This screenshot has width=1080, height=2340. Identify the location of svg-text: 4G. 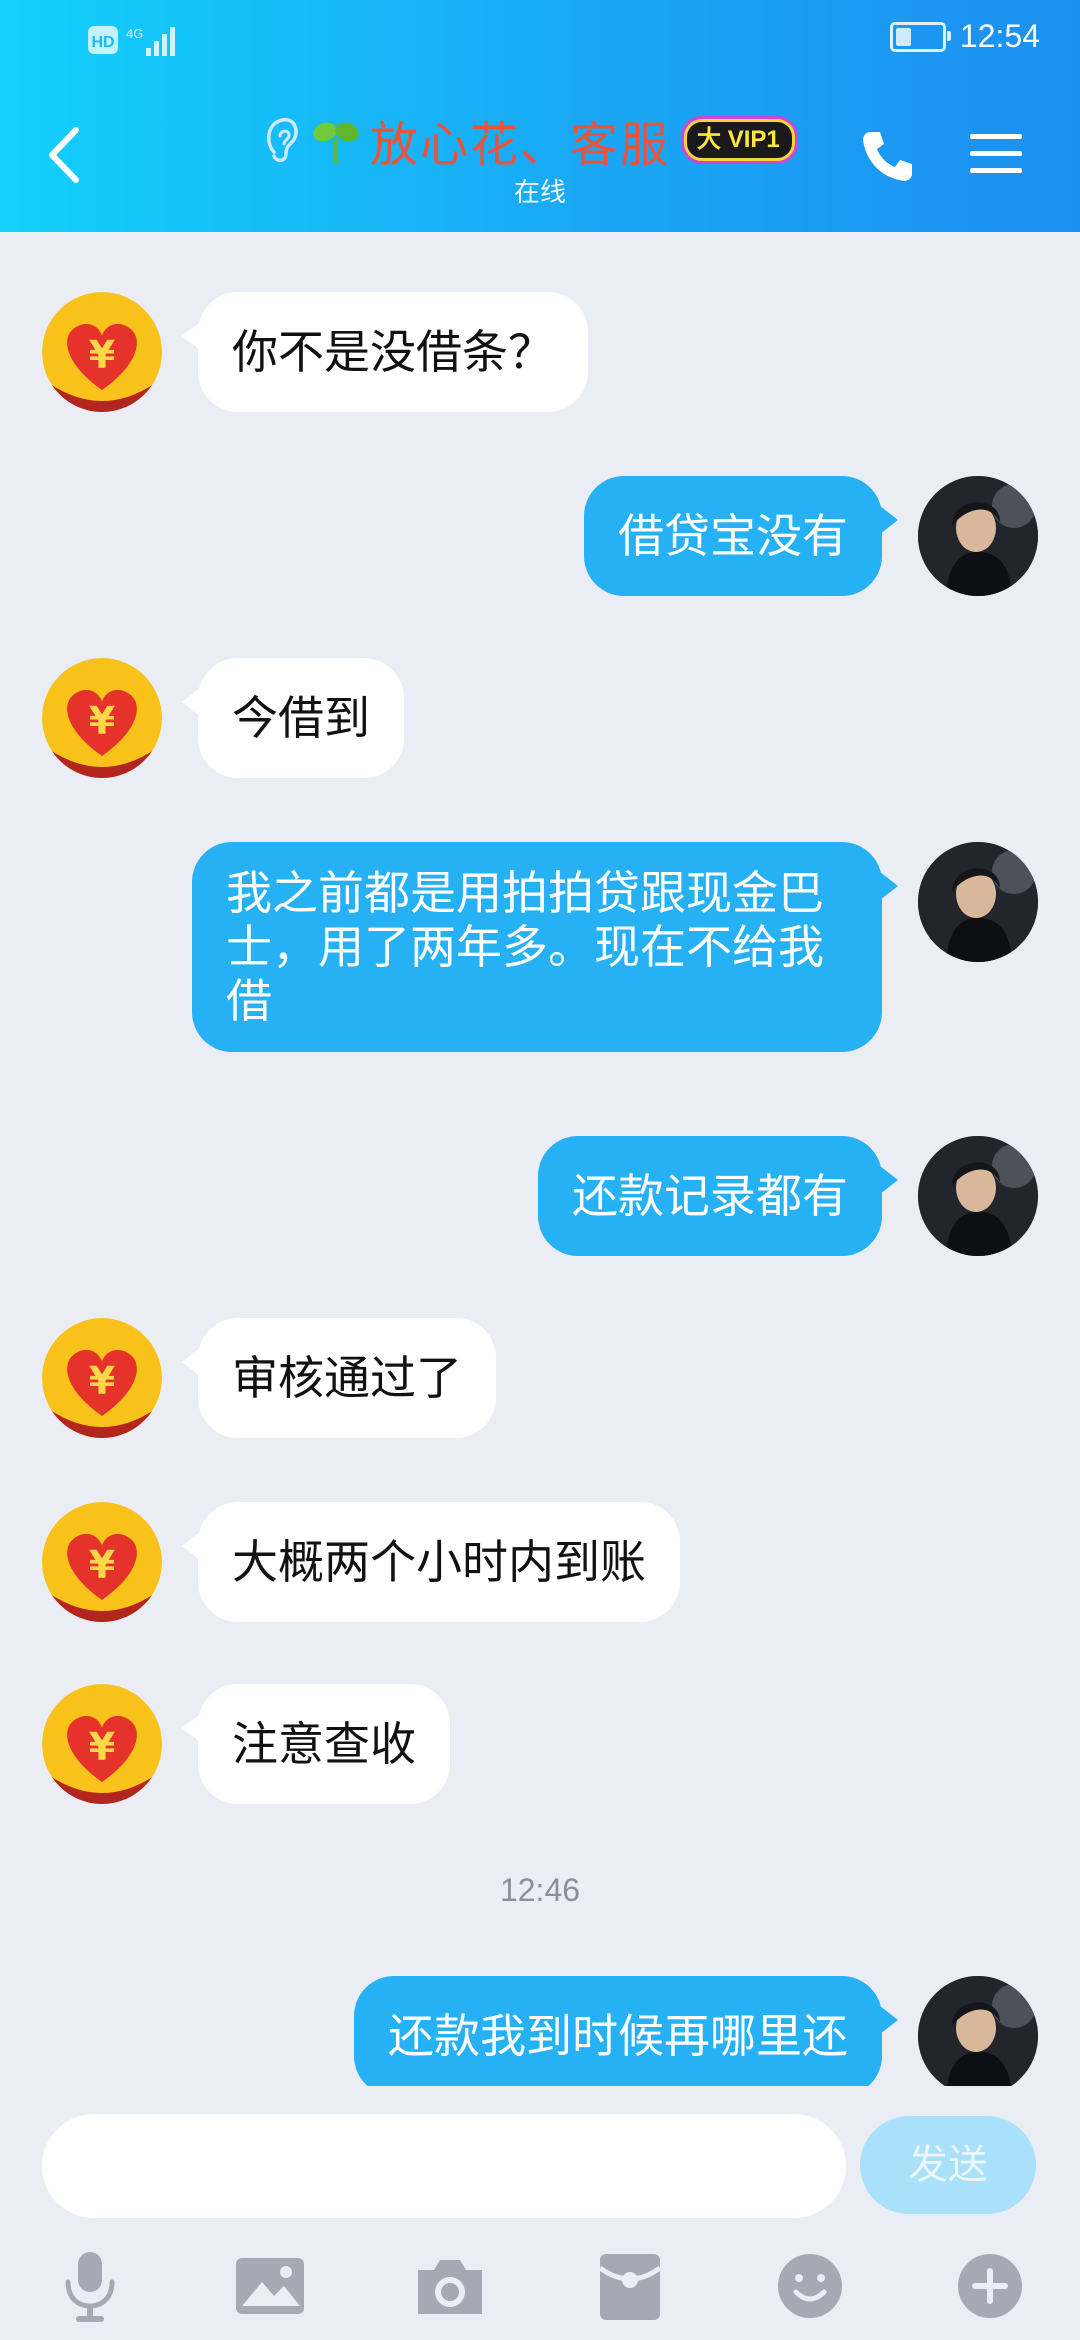
(134, 33).